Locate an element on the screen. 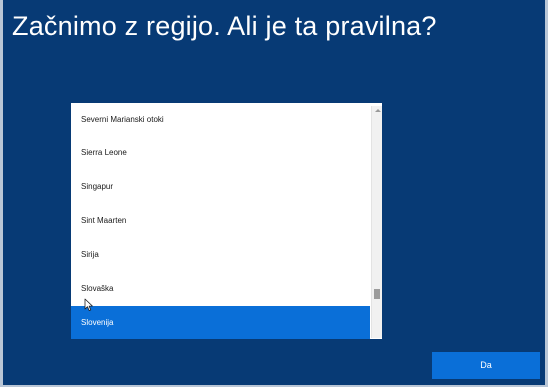  list-item: Sint Maarten is located at coordinates (220, 221).